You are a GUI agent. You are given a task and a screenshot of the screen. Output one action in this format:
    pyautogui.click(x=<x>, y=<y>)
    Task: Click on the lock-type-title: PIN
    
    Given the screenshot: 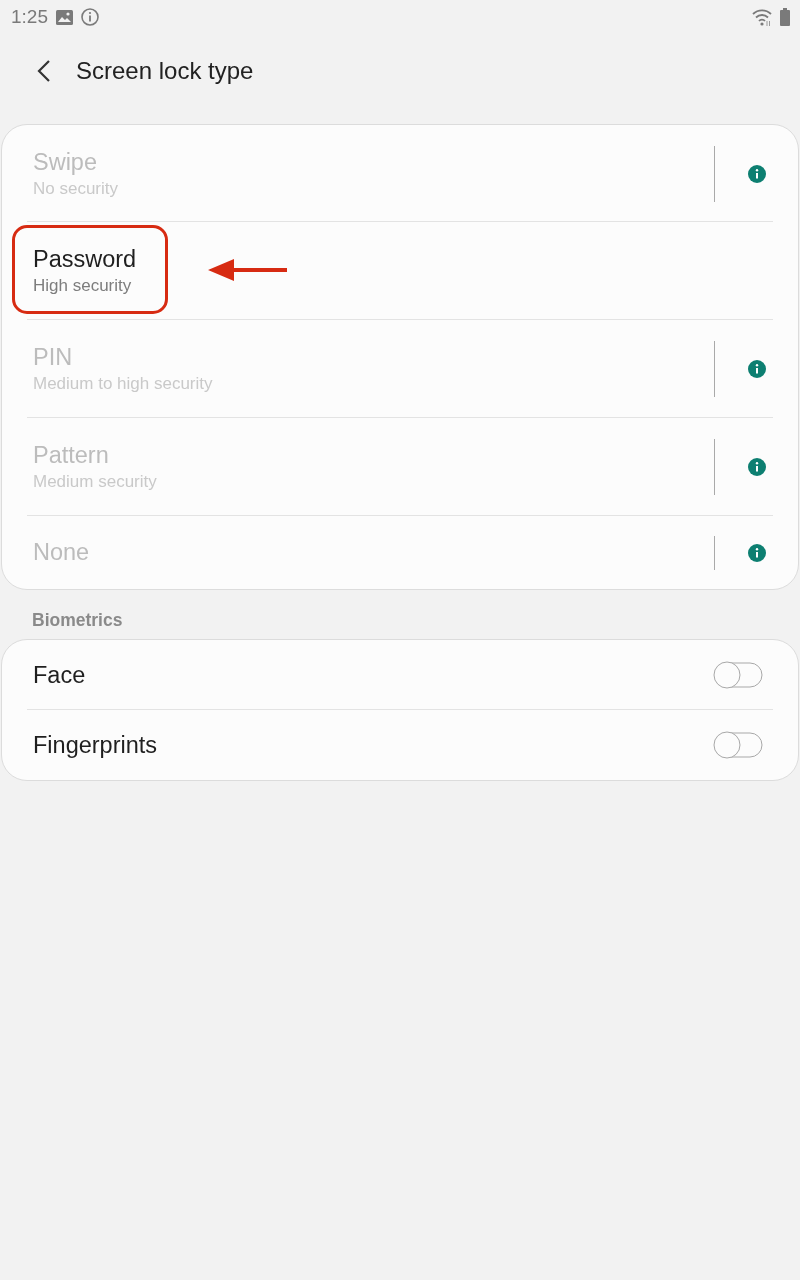 What is the action you would take?
    pyautogui.click(x=53, y=357)
    